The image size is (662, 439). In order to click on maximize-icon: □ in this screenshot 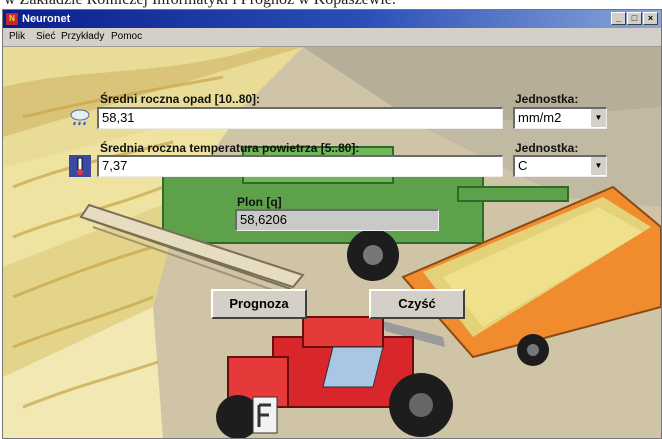, I will do `click(634, 18)`.